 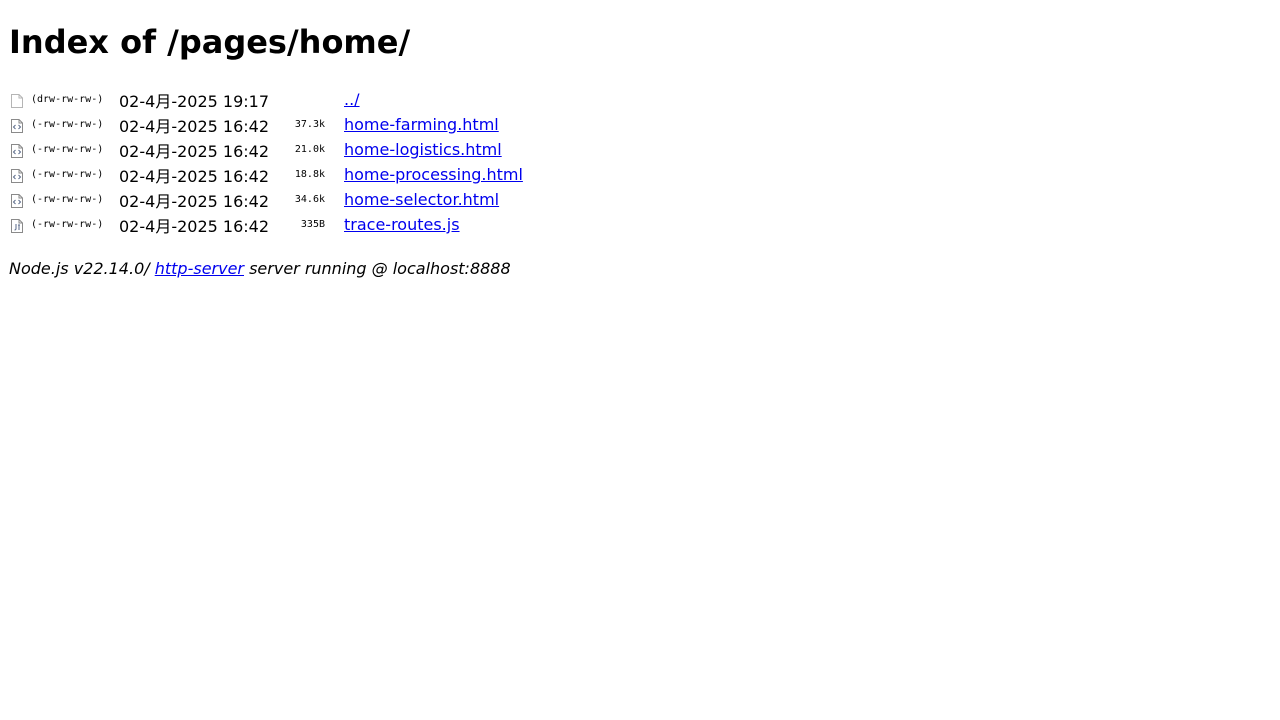 What do you see at coordinates (312, 224) in the screenshot?
I see `file-size: 335B` at bounding box center [312, 224].